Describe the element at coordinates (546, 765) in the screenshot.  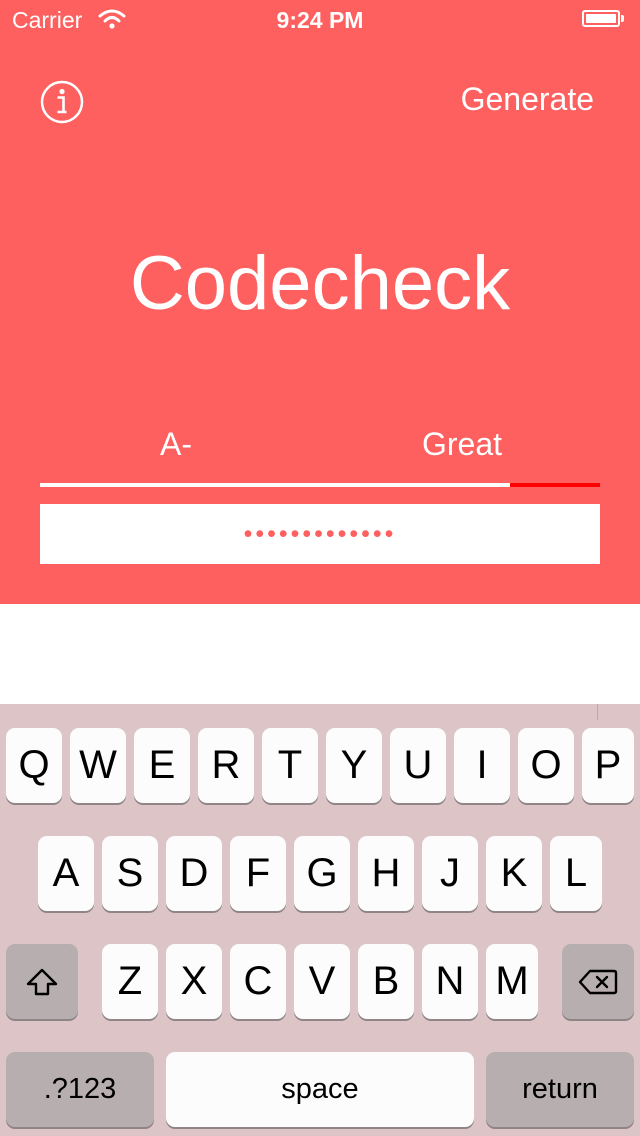
I see `key-o: O` at that location.